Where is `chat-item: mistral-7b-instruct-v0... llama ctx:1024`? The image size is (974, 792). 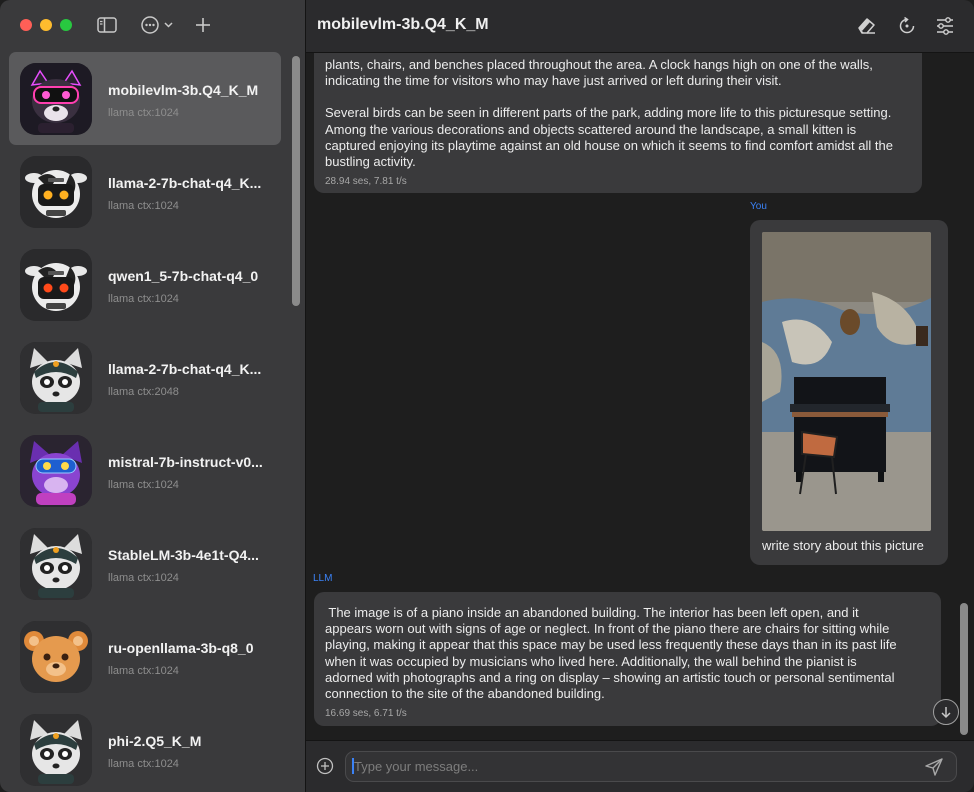 chat-item: mistral-7b-instruct-v0... llama ctx:1024 is located at coordinates (145, 470).